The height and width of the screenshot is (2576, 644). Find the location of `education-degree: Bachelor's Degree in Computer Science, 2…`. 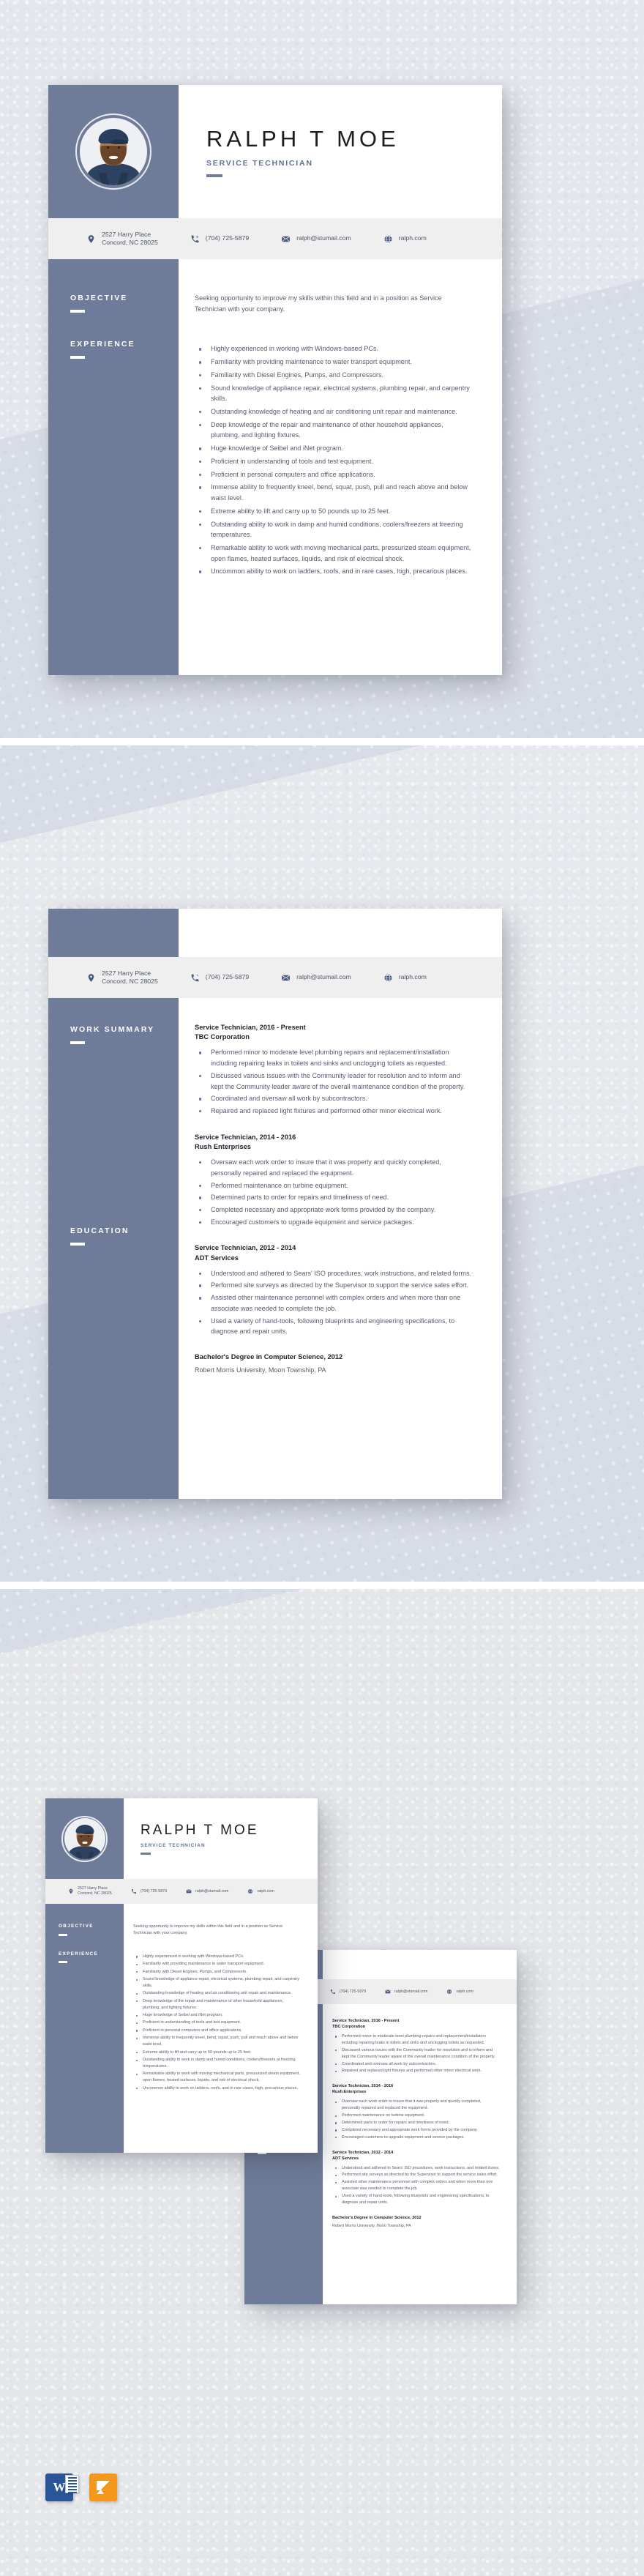

education-degree: Bachelor's Degree in Computer Science, 2… is located at coordinates (377, 2217).